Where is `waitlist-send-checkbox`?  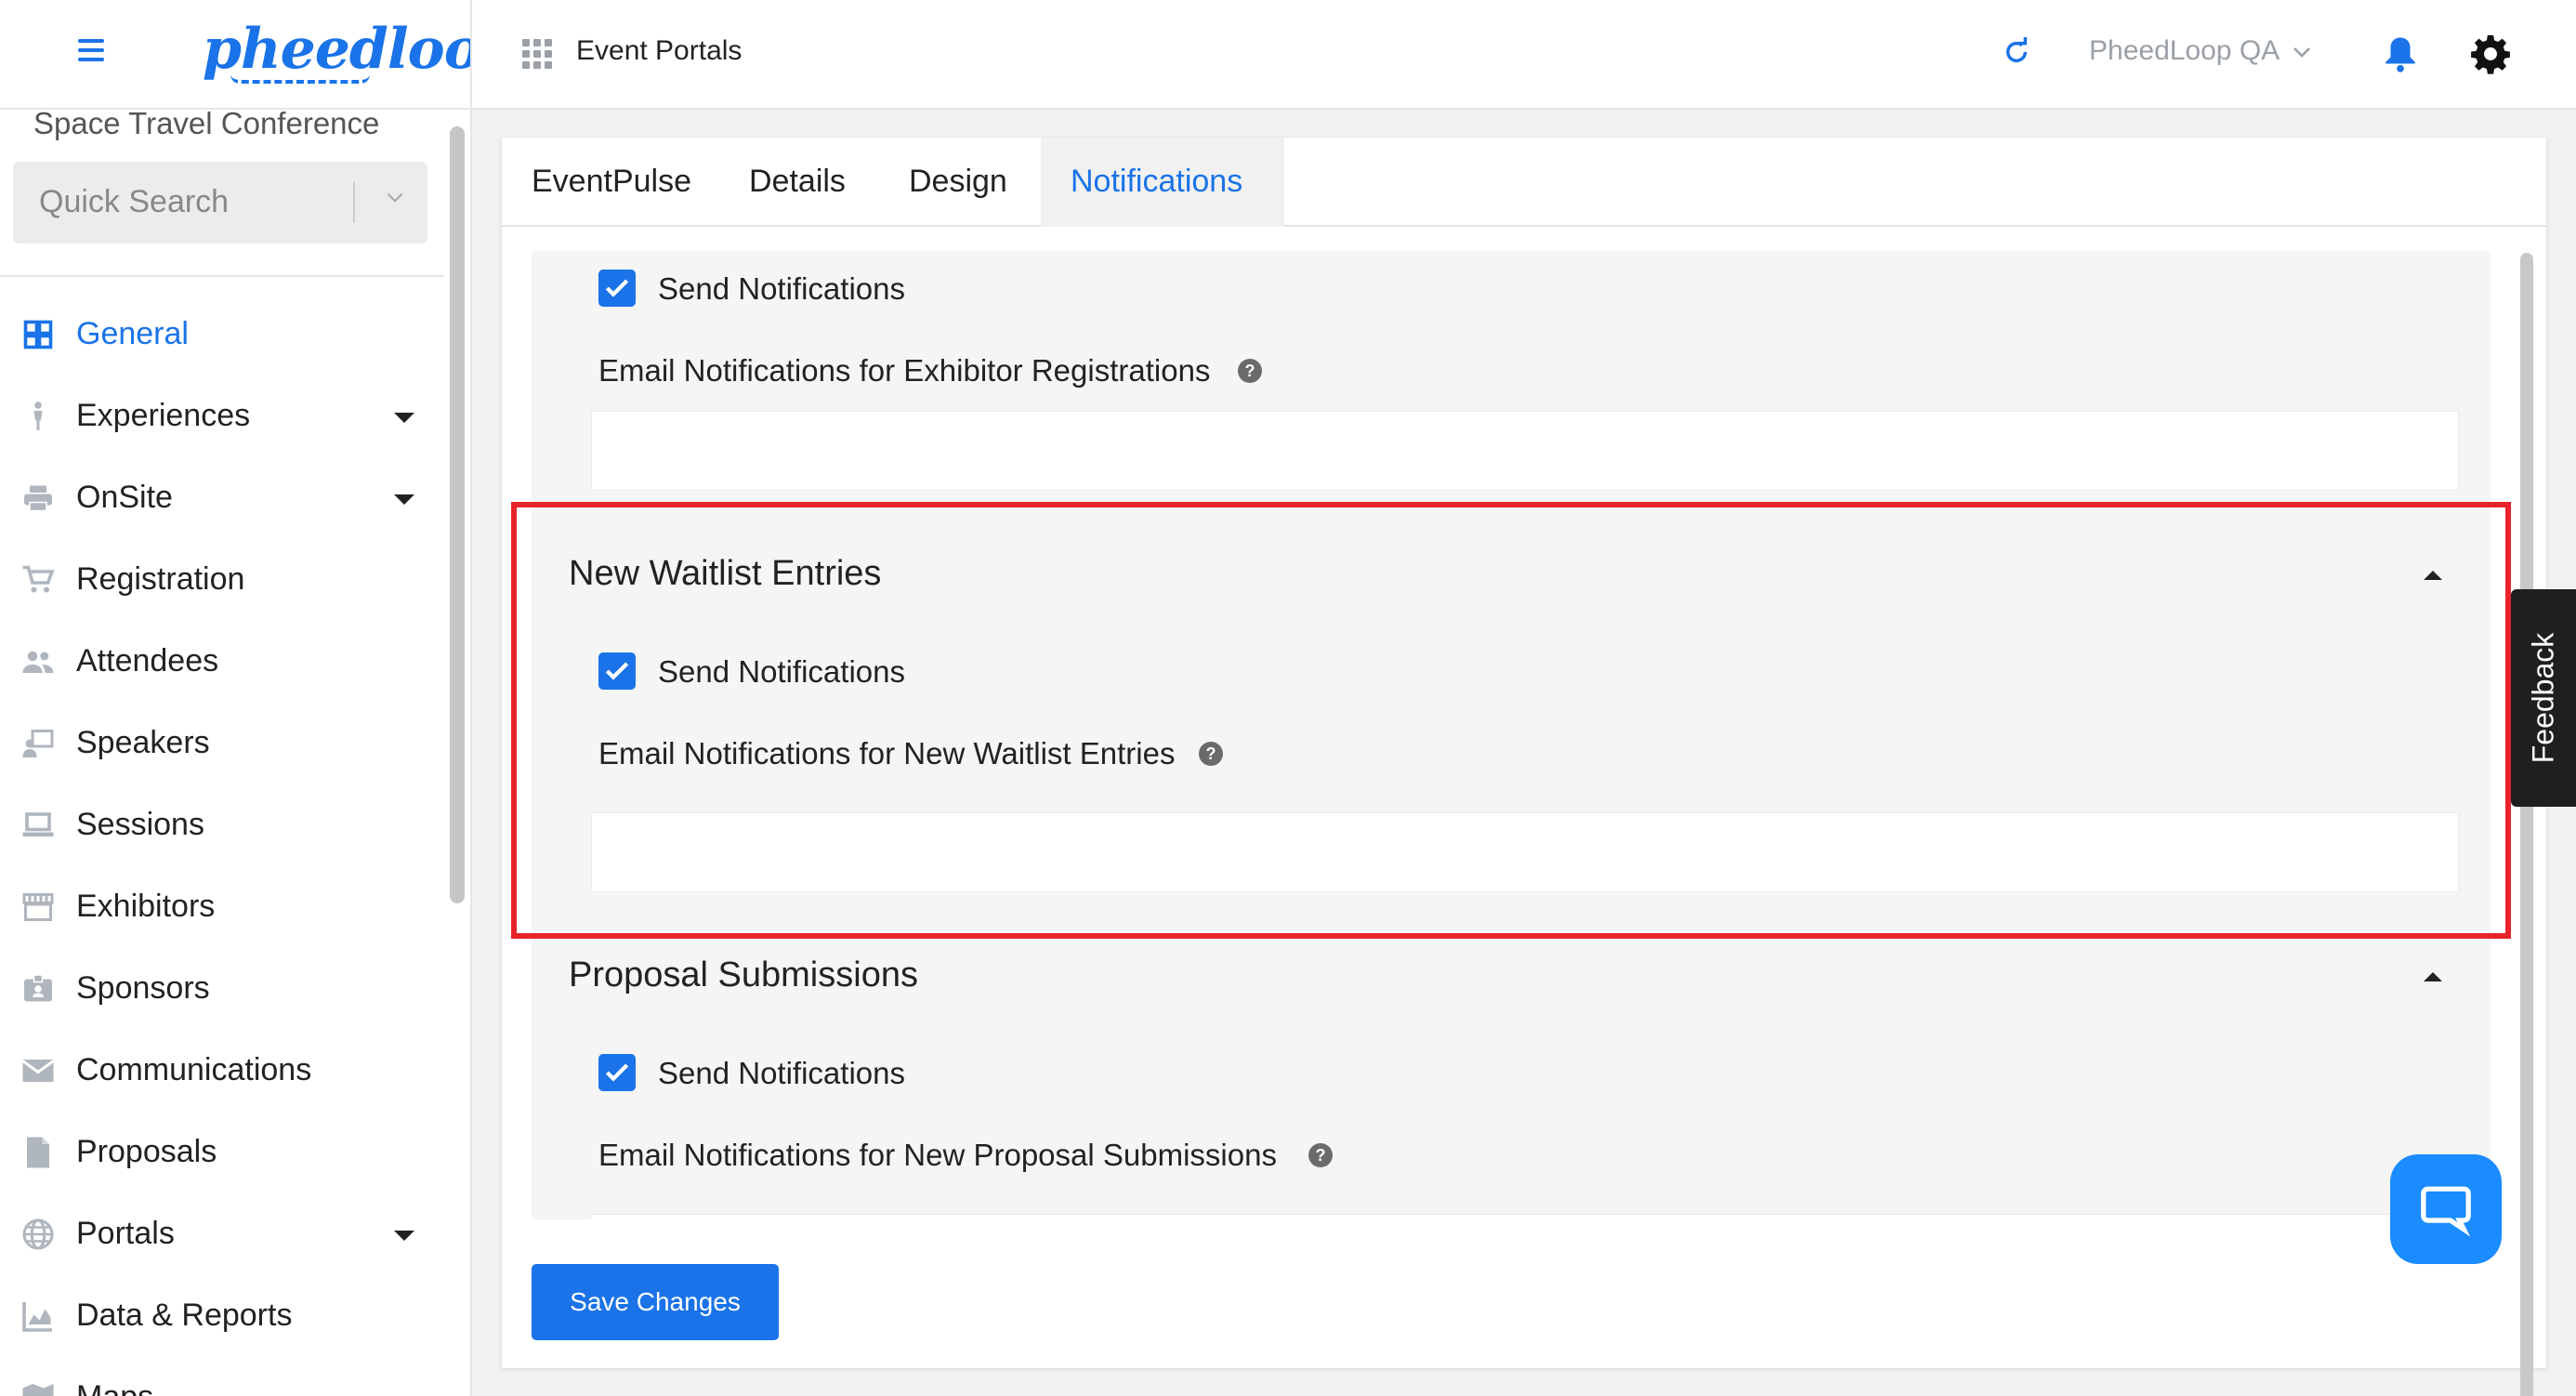 waitlist-send-checkbox is located at coordinates (617, 671).